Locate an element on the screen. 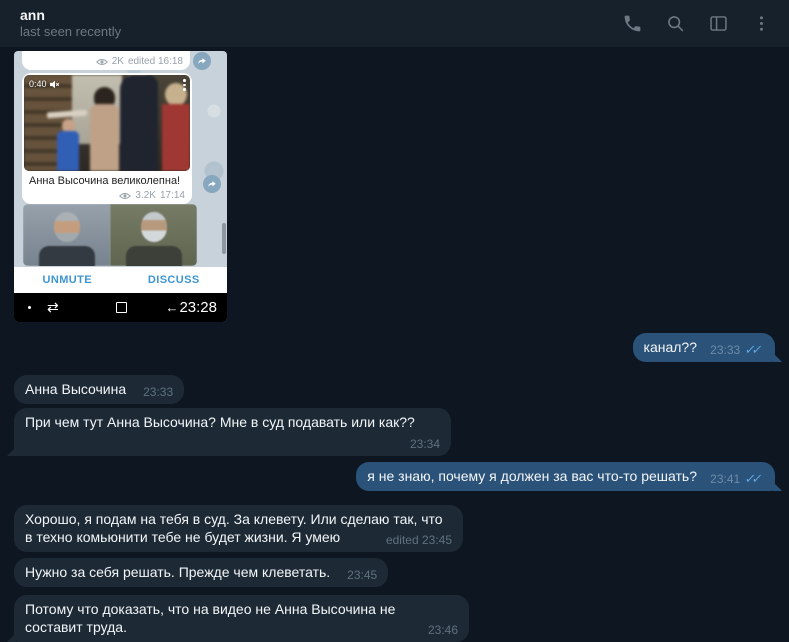 This screenshot has width=789, height=642. phone-clock: ← 23:28 is located at coordinates (191, 307).